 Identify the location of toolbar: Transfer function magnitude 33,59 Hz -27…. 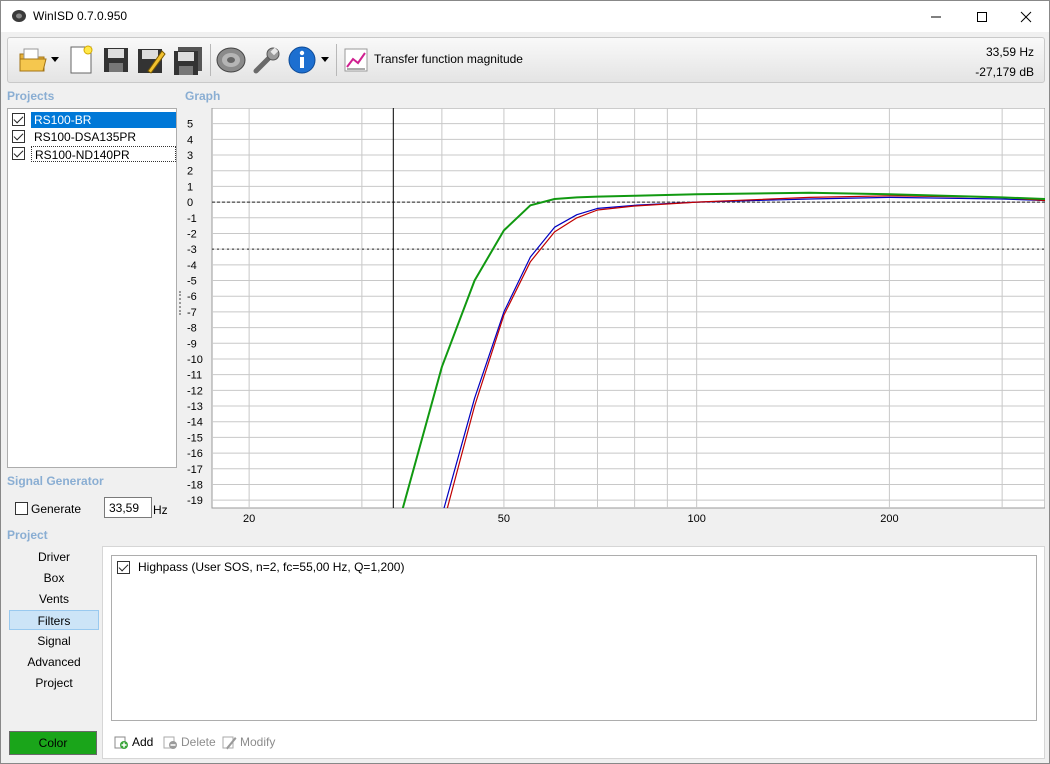
(526, 60).